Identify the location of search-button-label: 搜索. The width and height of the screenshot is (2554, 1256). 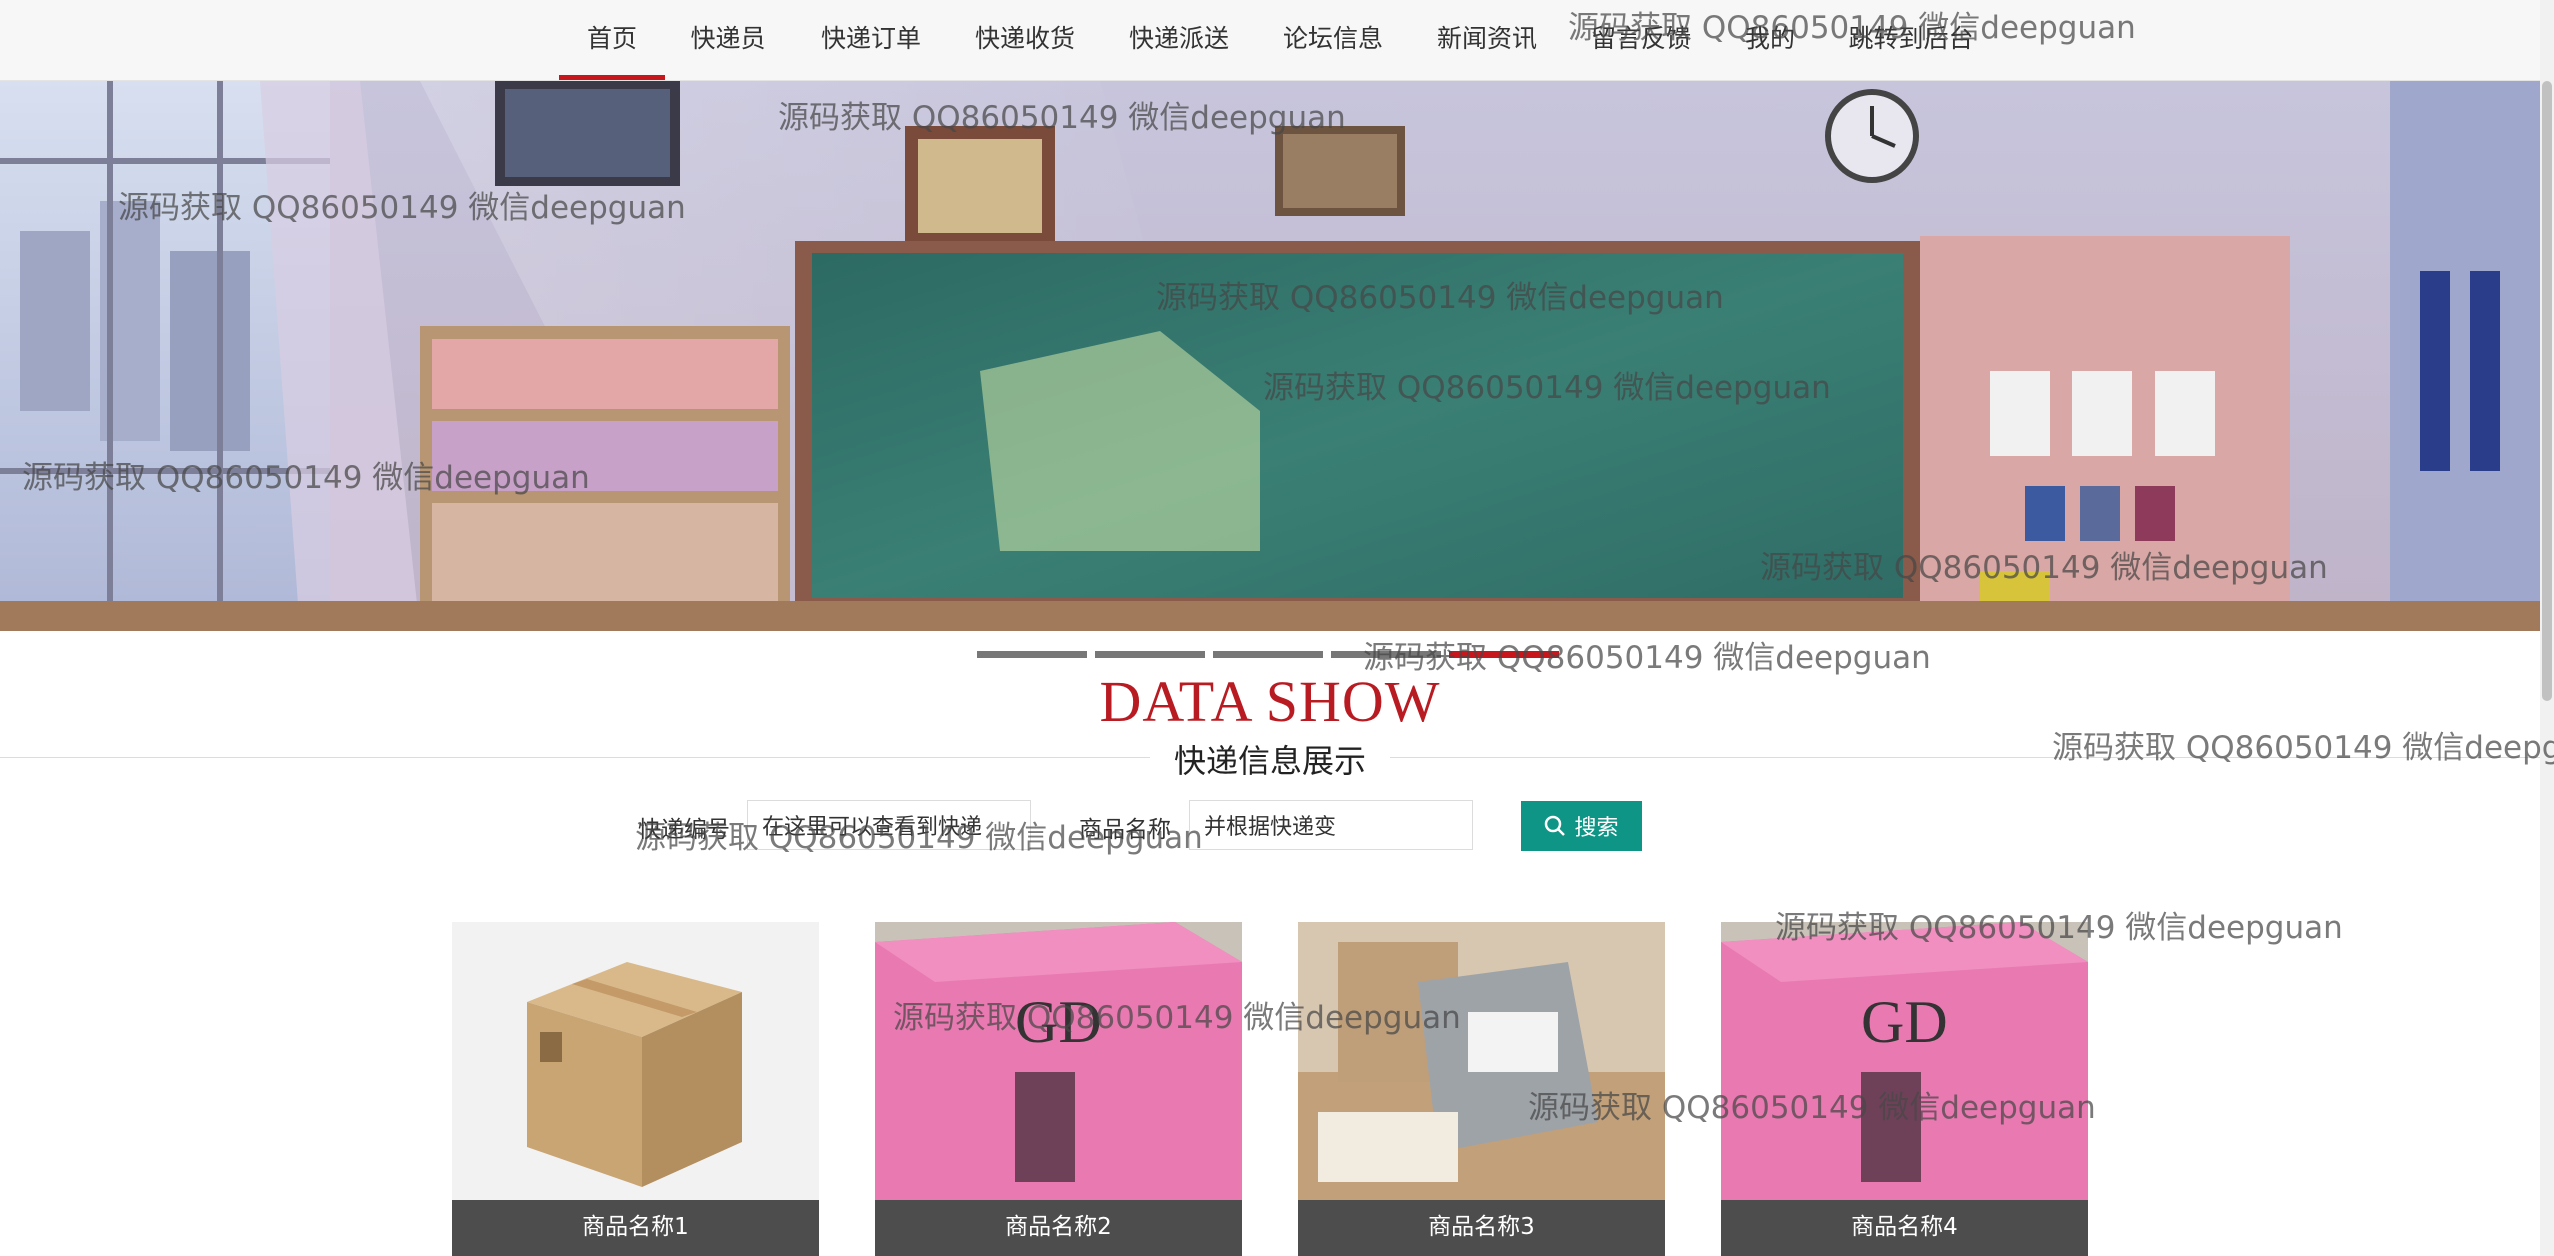
(1596, 828).